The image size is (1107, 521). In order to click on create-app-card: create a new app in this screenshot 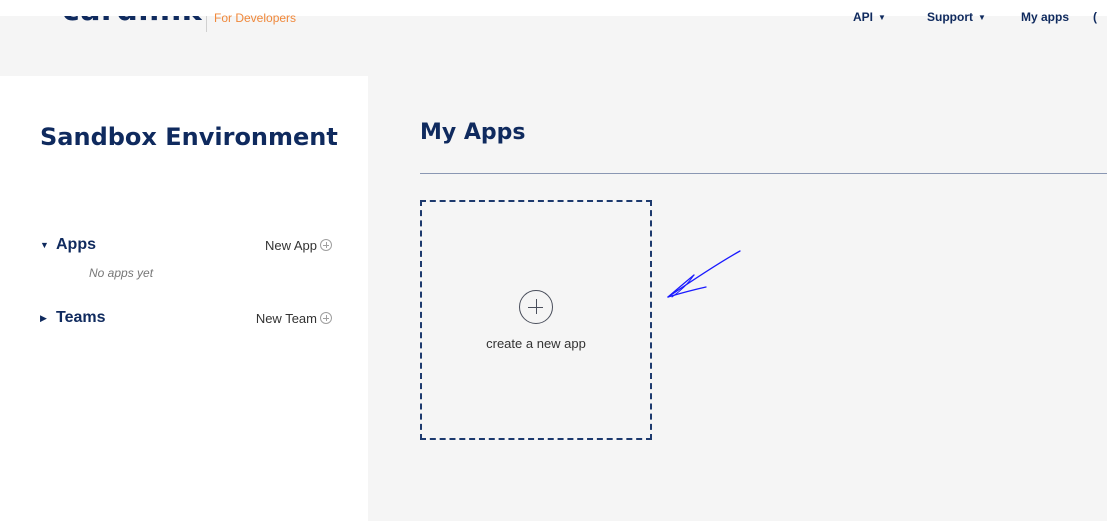, I will do `click(536, 320)`.